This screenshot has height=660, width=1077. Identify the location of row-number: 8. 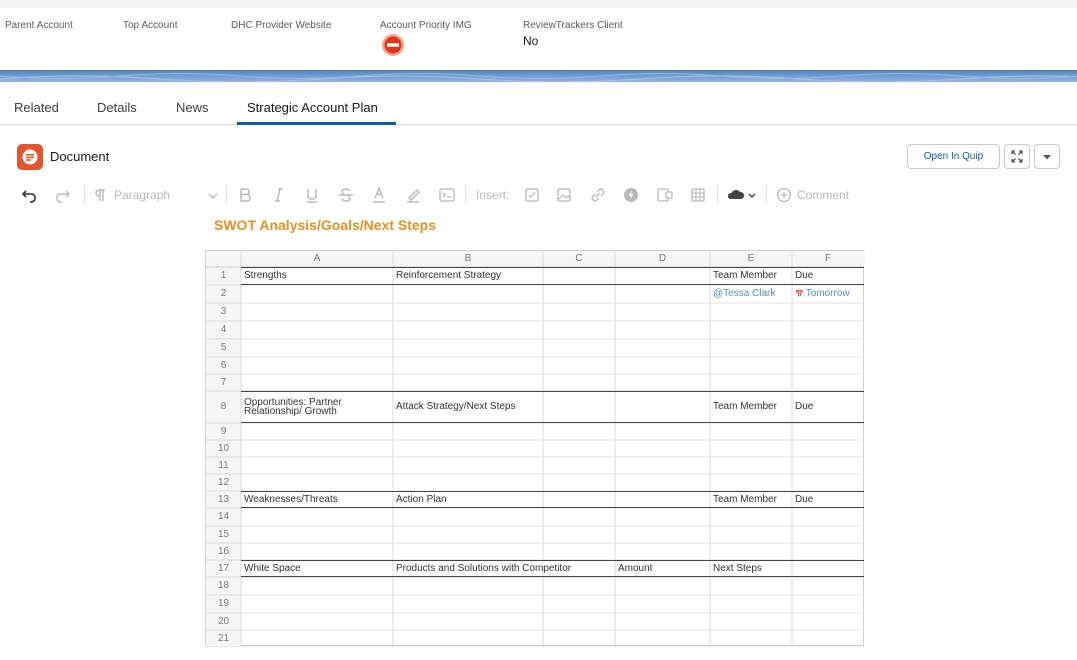
(223, 407).